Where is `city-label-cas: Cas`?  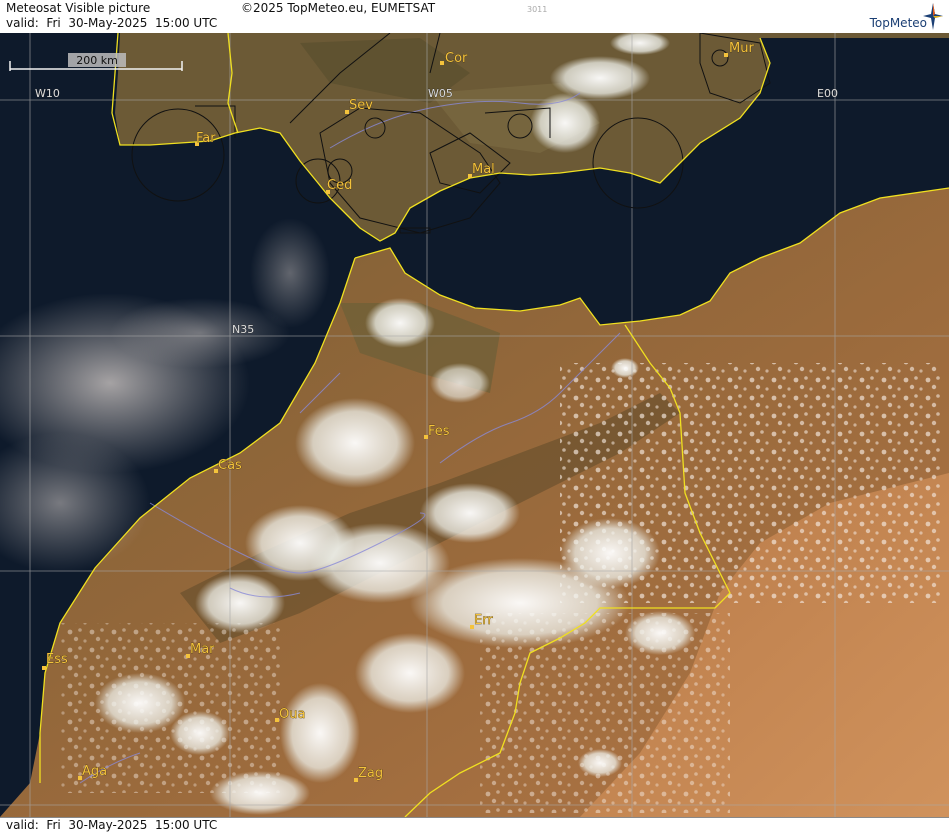
city-label-cas: Cas is located at coordinates (230, 465).